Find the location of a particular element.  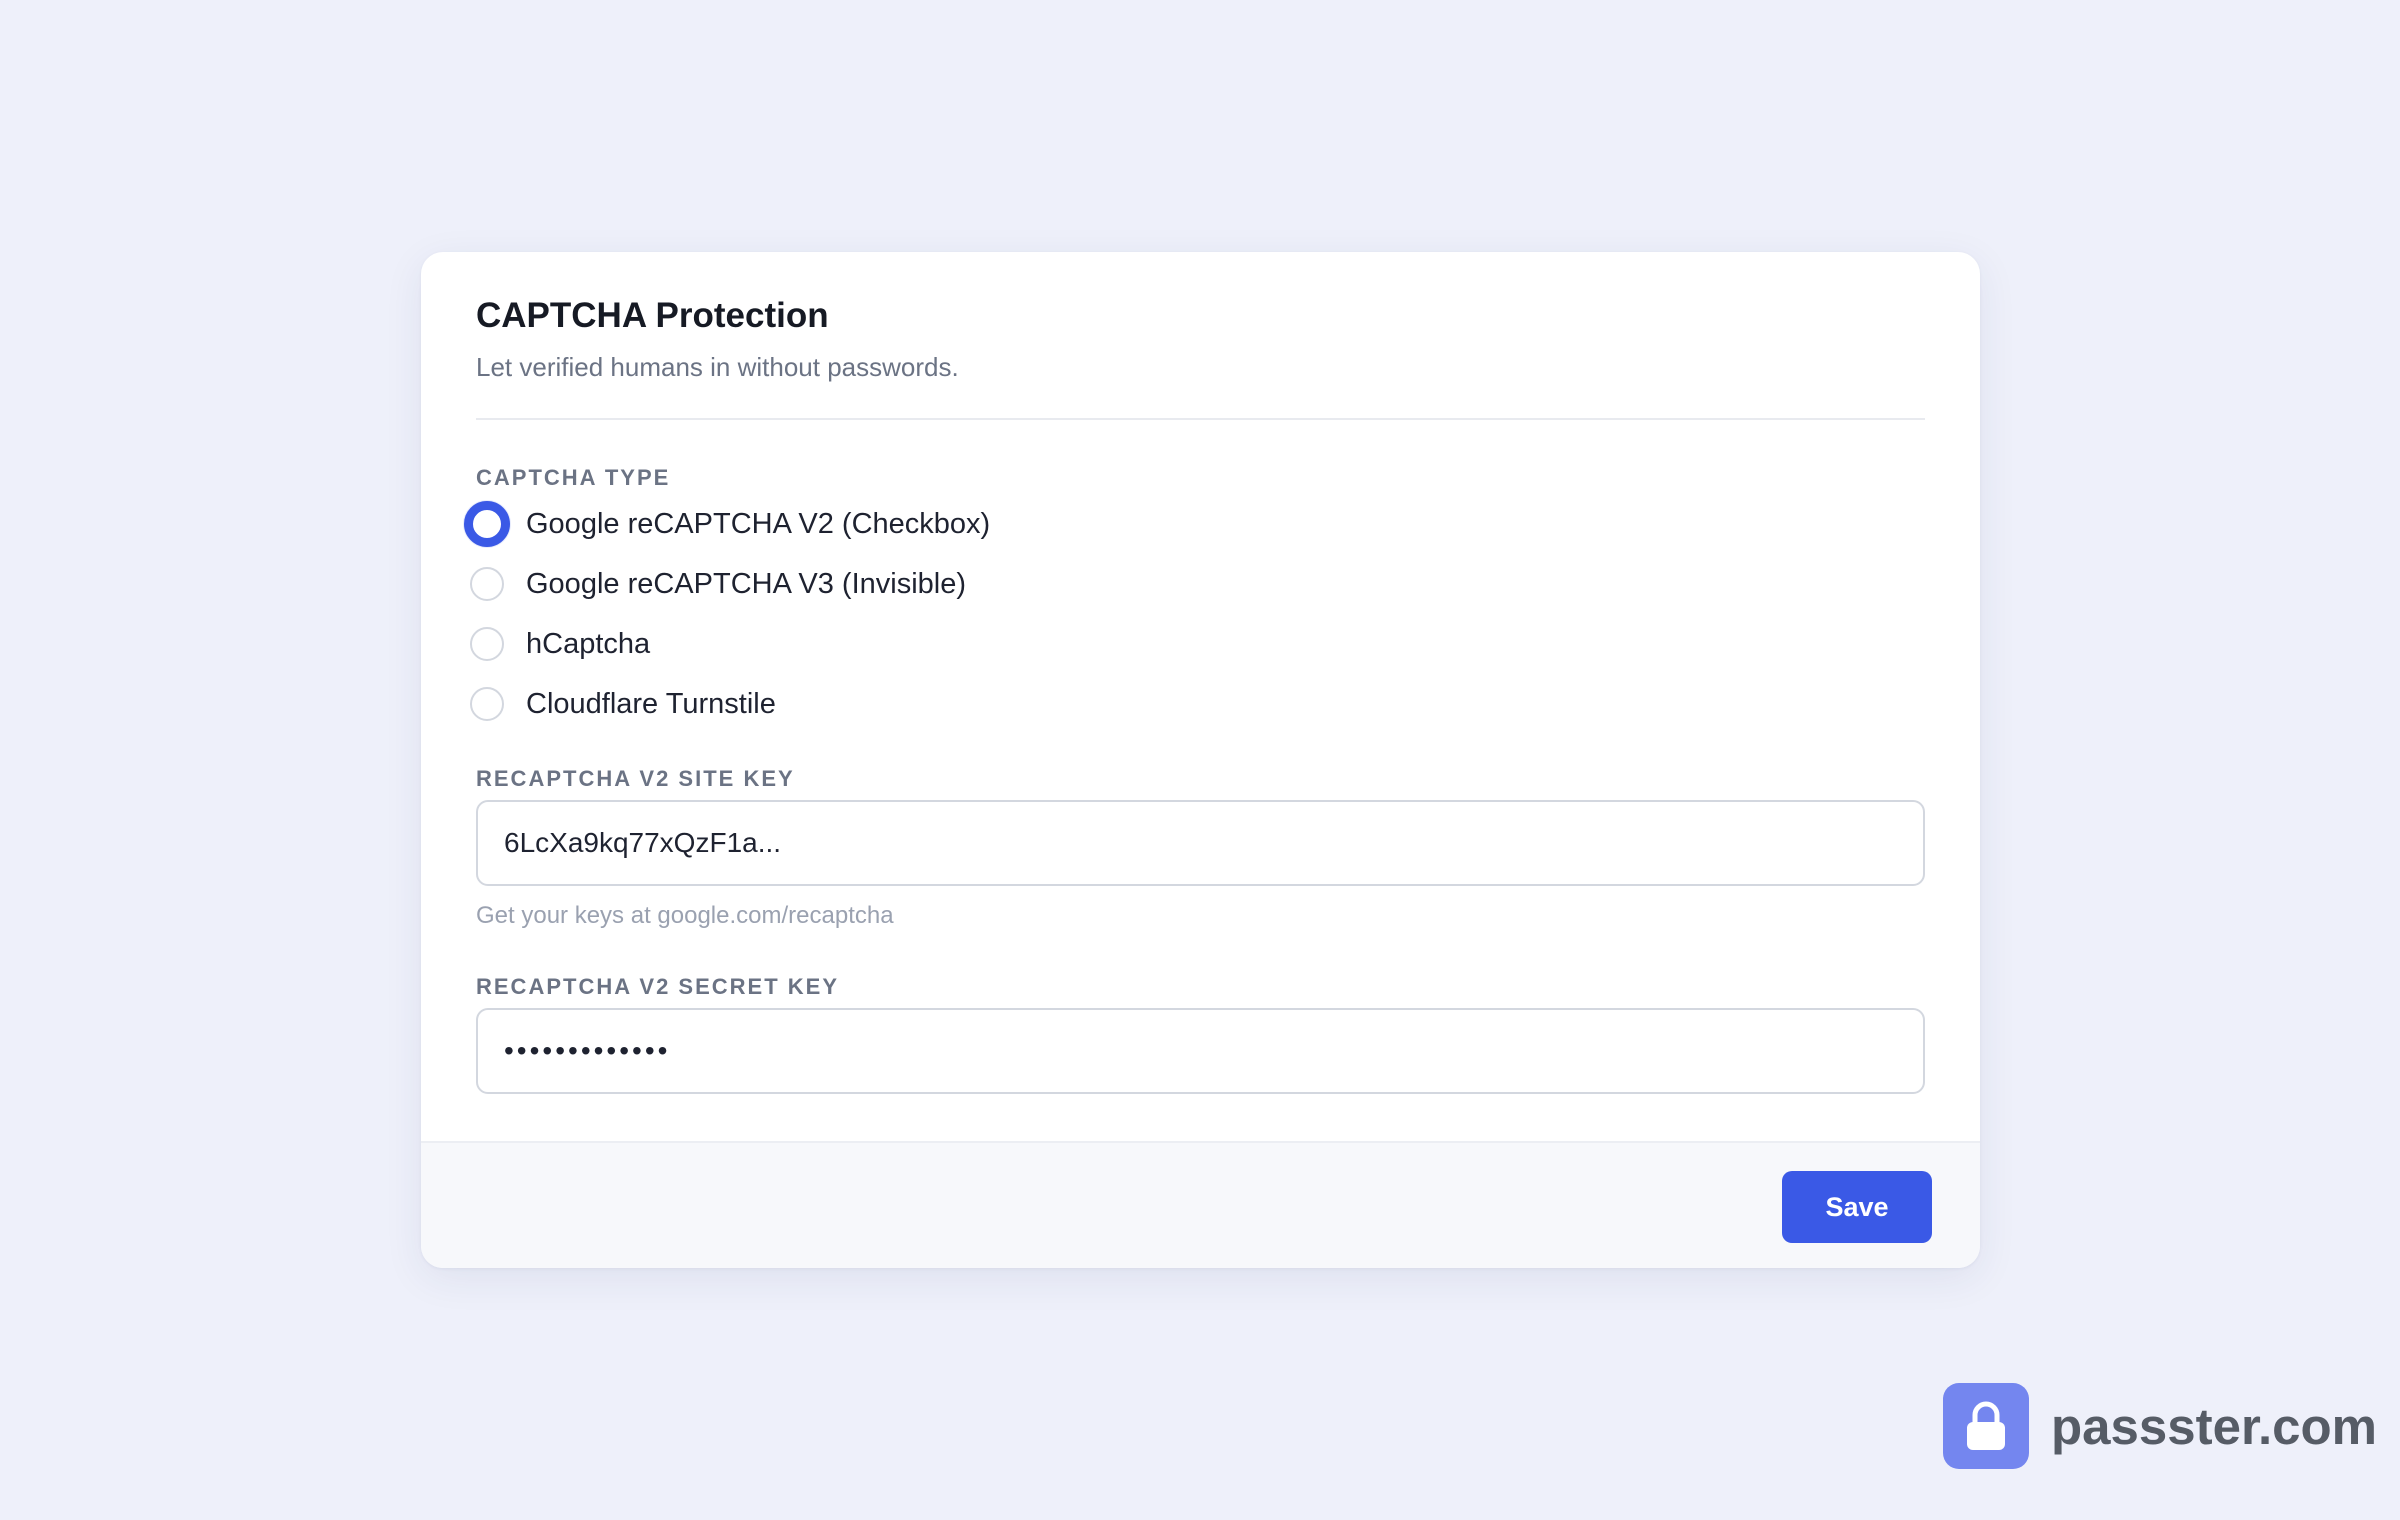

divider is located at coordinates (1200, 419).